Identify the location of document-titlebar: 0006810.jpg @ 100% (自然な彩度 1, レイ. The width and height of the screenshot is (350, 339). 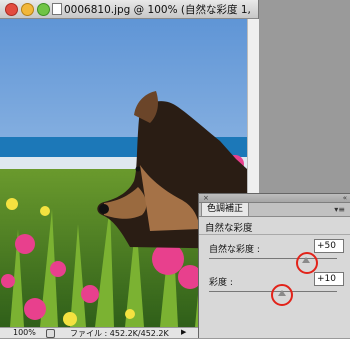
(129, 9).